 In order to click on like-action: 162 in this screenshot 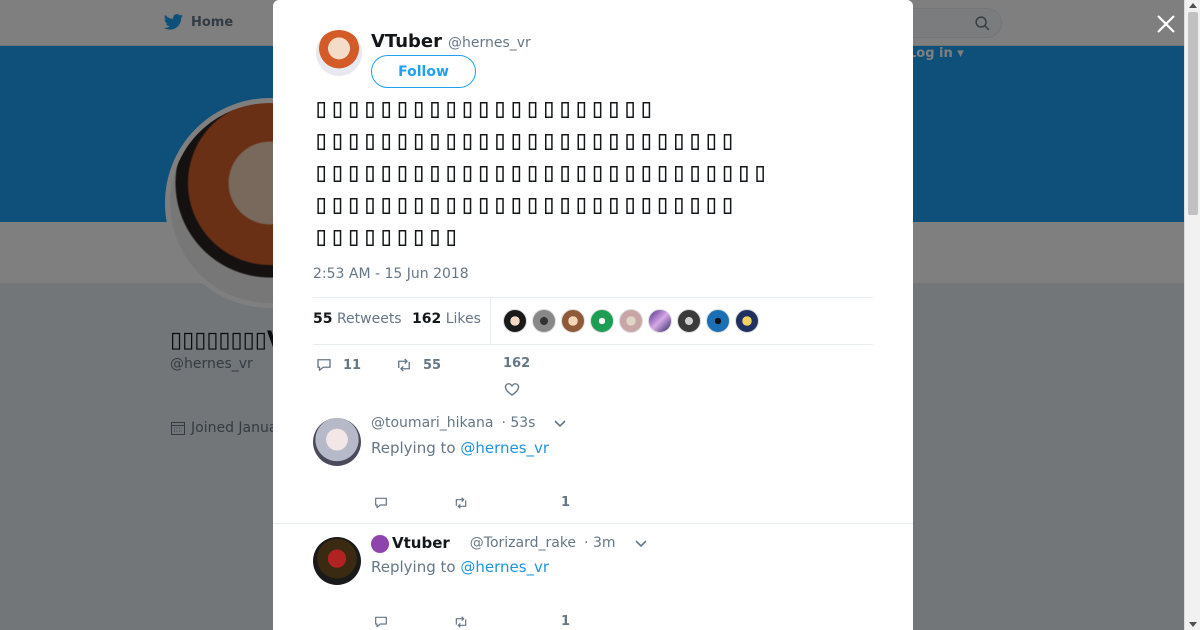, I will do `click(517, 376)`.